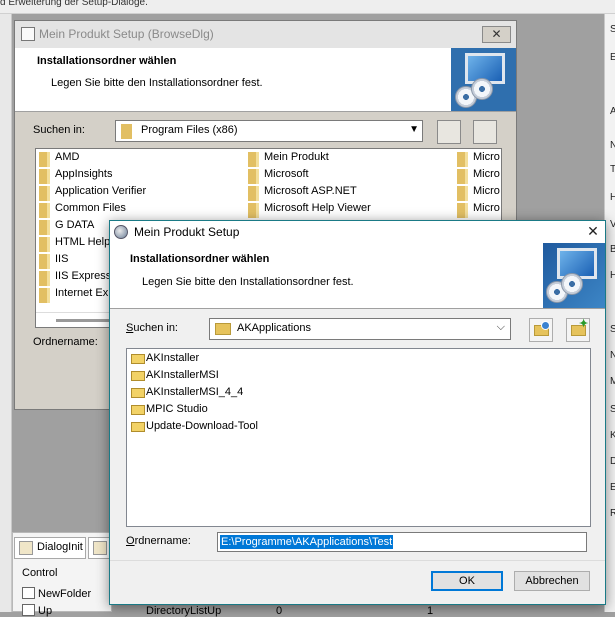 This screenshot has height=617, width=615. I want to click on list-item: AppInsights, so click(75, 176).